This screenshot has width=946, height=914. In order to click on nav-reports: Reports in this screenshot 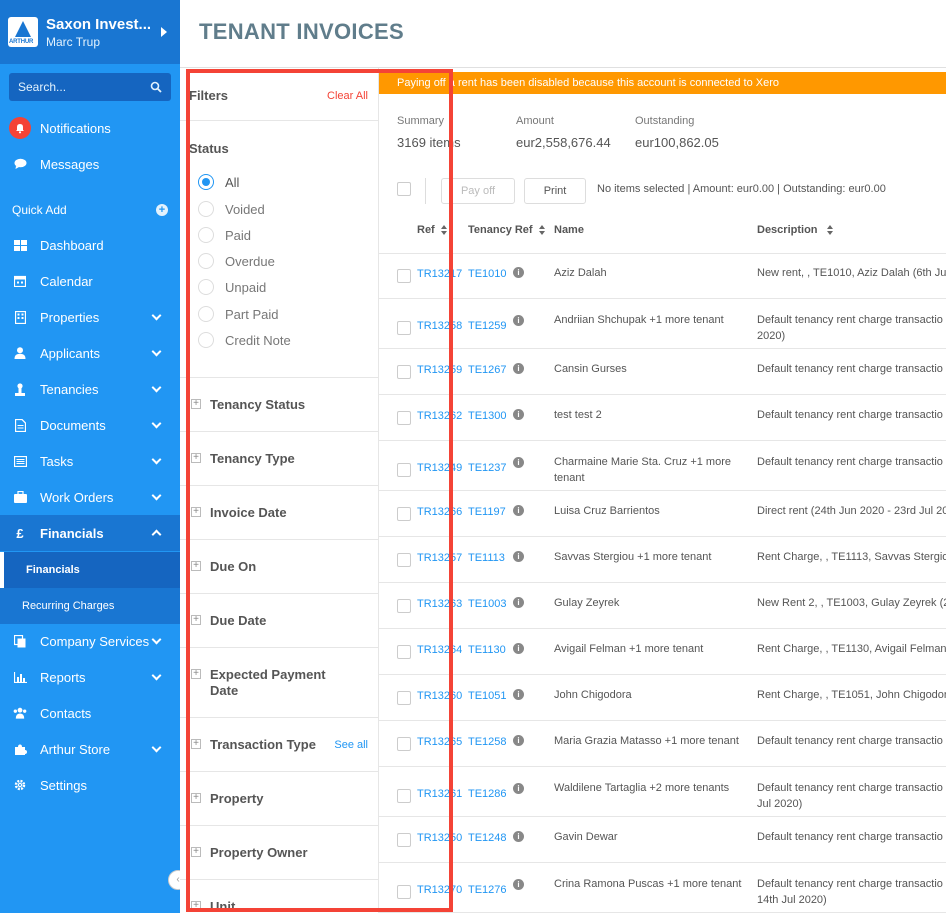, I will do `click(90, 677)`.